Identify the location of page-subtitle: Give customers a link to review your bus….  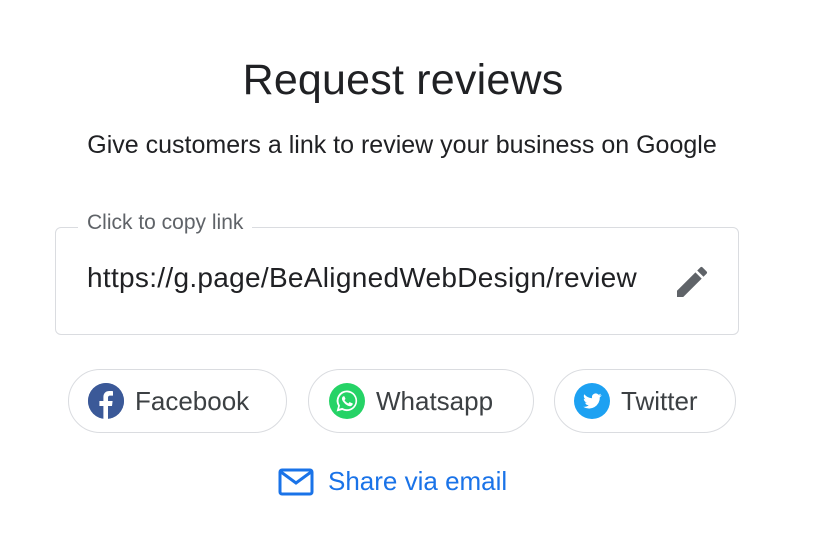
(402, 145).